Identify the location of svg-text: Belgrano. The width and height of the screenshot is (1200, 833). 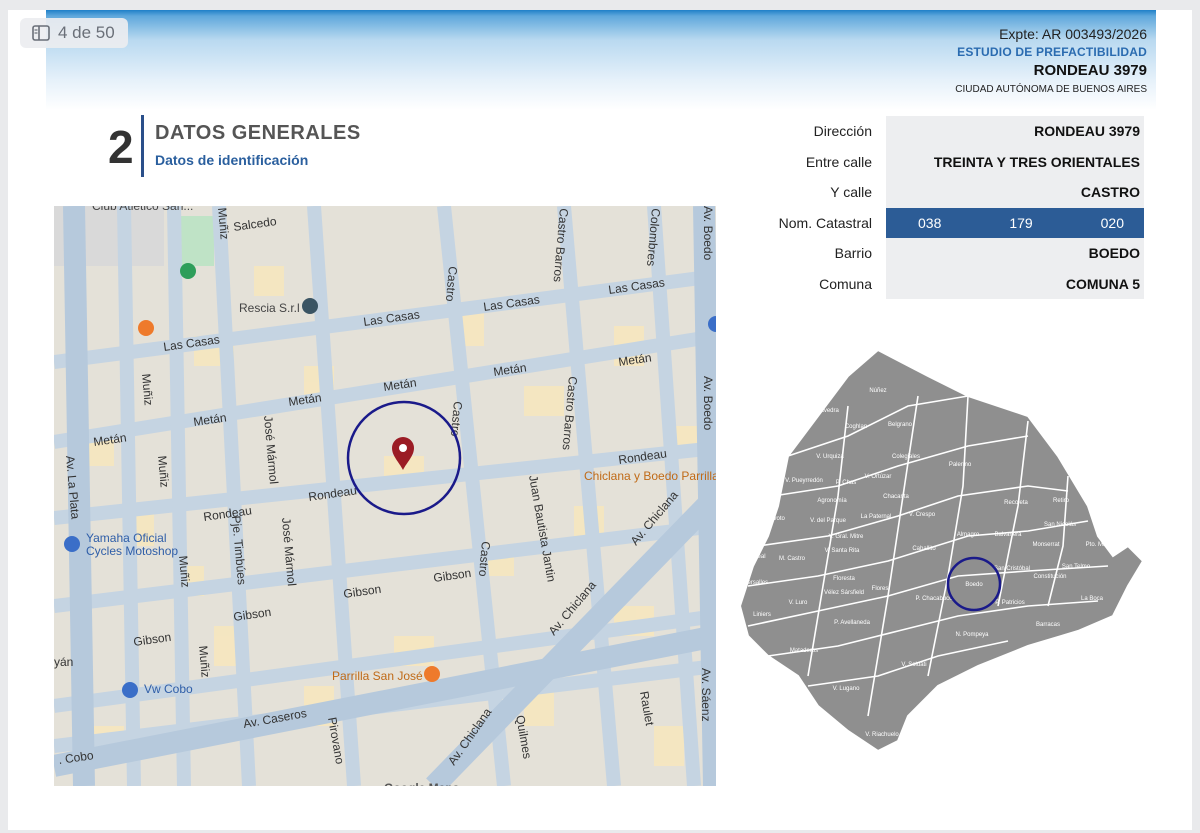
(900, 425).